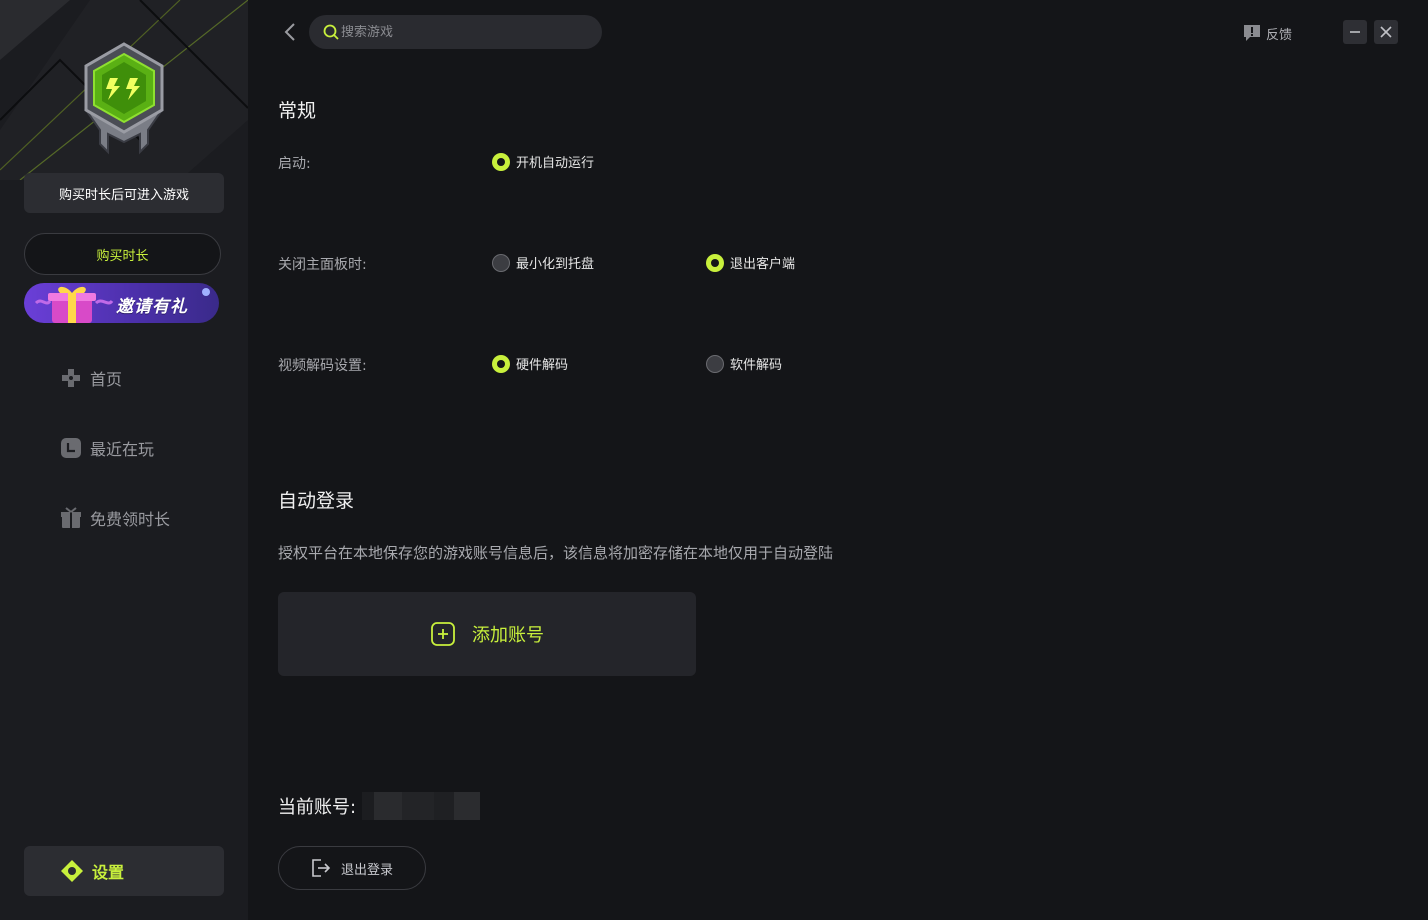 This screenshot has width=1428, height=920. Describe the element at coordinates (124, 193) in the screenshot. I see `purchase-notice: 购买时长后可进入游戏` at that location.